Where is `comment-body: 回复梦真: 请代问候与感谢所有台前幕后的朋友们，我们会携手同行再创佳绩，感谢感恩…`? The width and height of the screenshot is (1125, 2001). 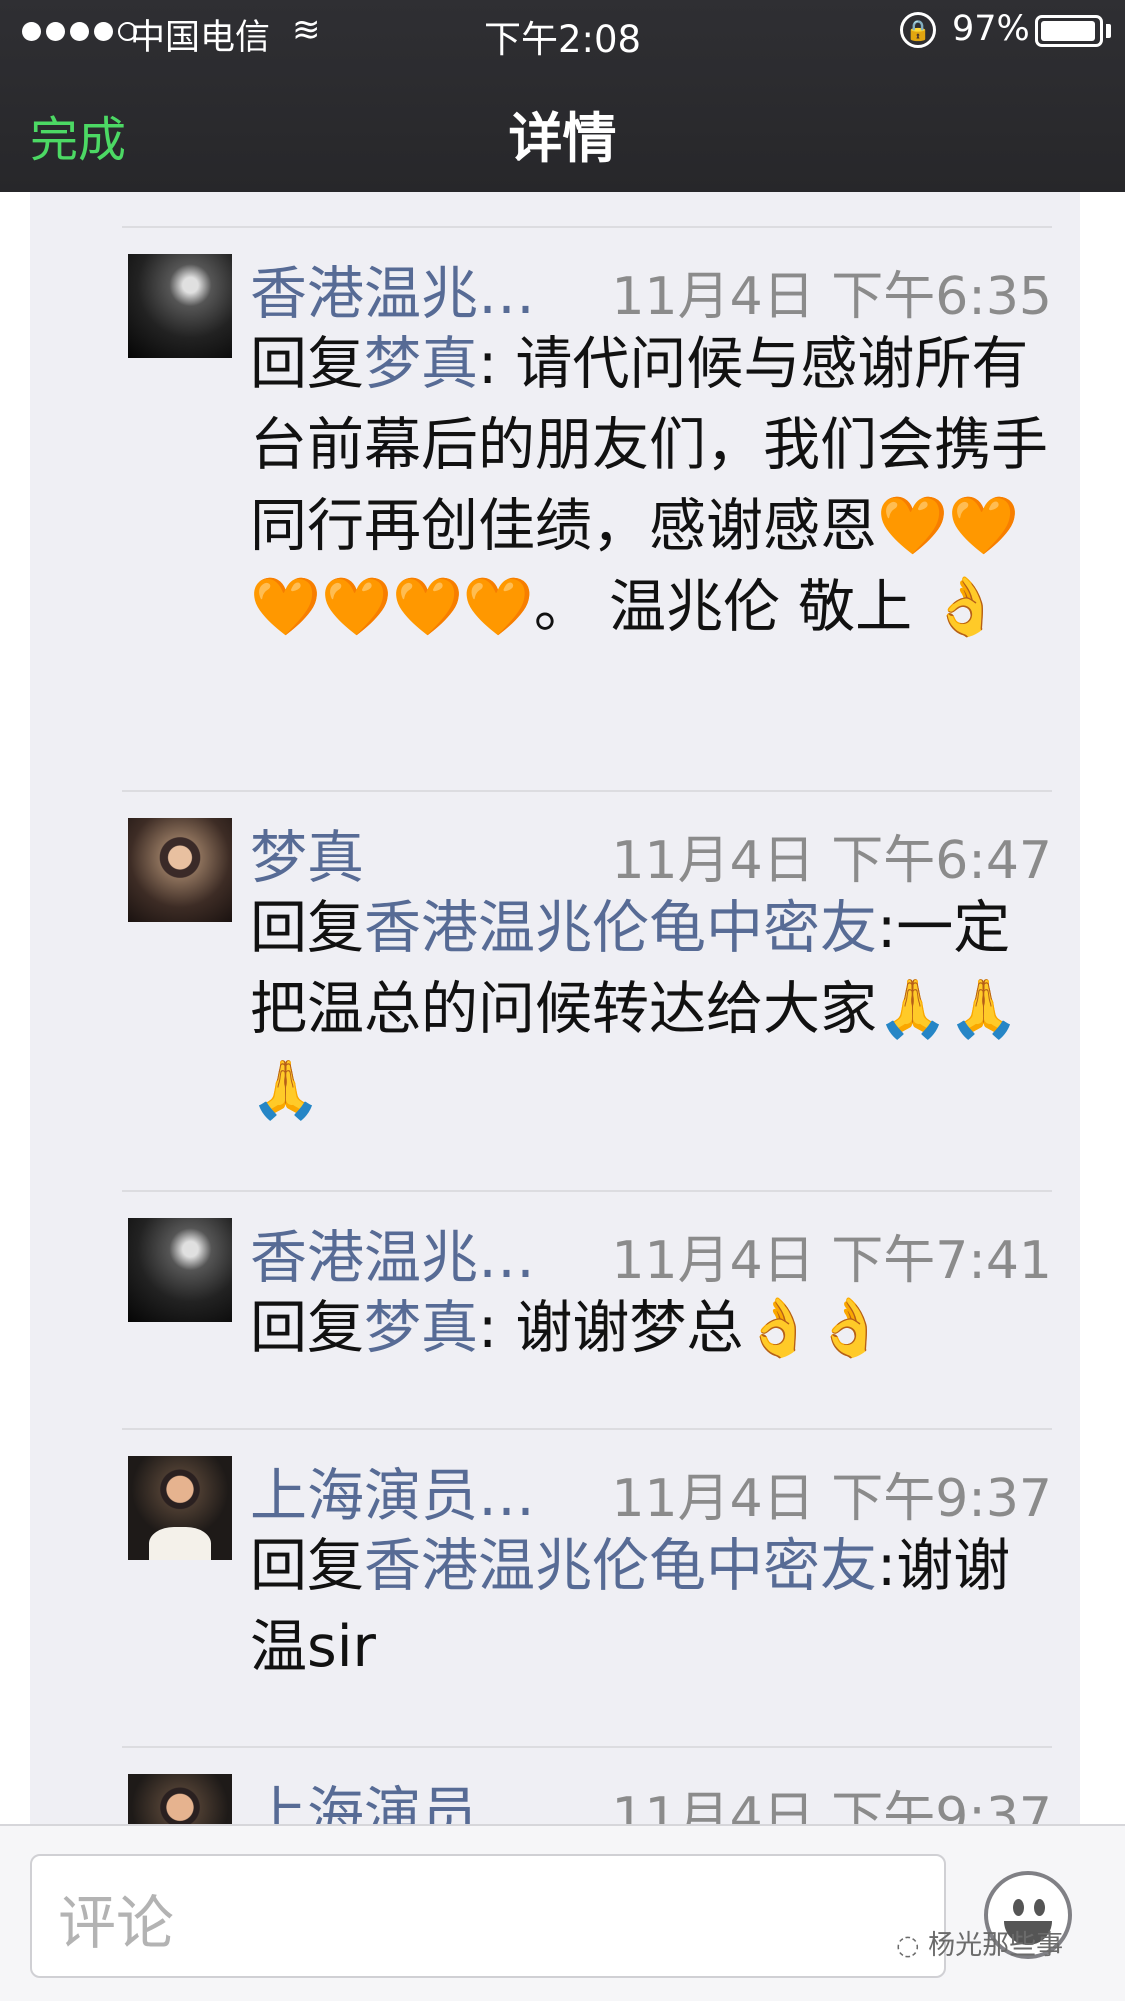 comment-body: 回复梦真: 请代问候与感谢所有台前幕后的朋友们，我们会携手同行再创佳绩，感谢感恩… is located at coordinates (650, 486).